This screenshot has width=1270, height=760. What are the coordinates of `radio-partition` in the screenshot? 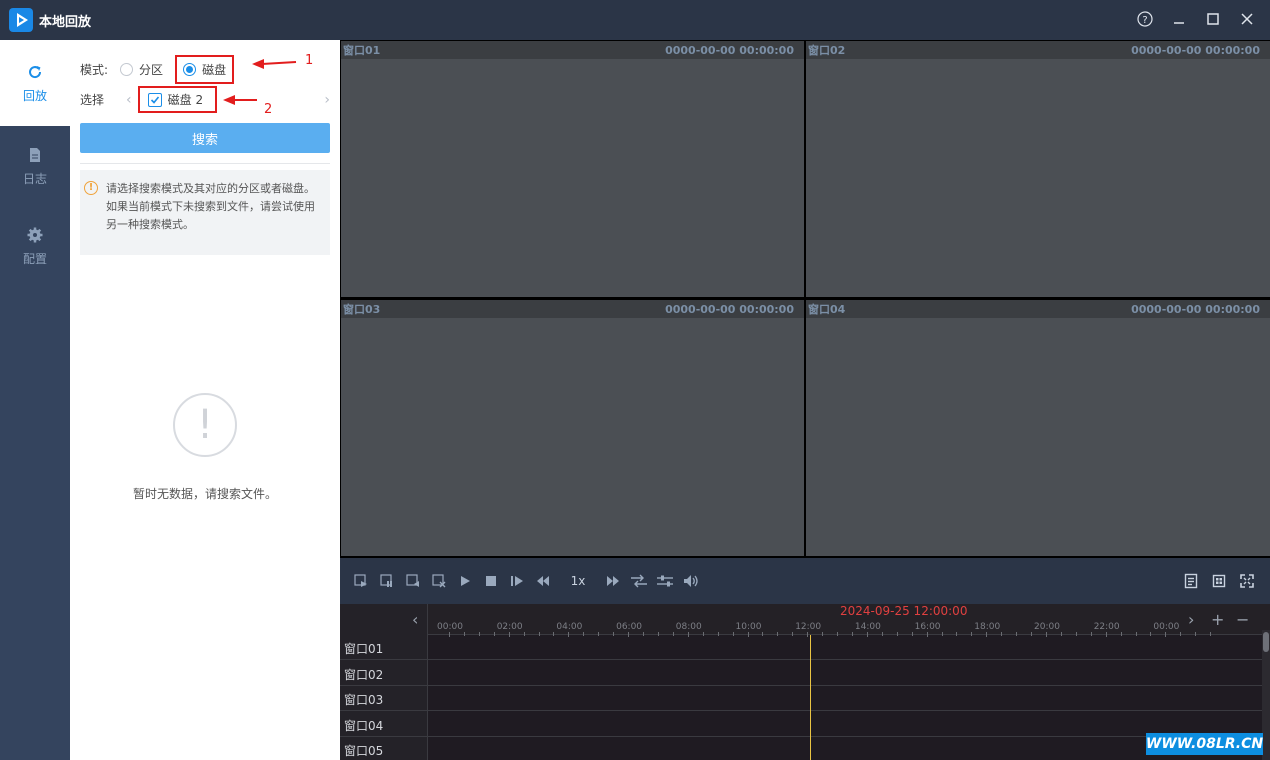 It's located at (127, 69).